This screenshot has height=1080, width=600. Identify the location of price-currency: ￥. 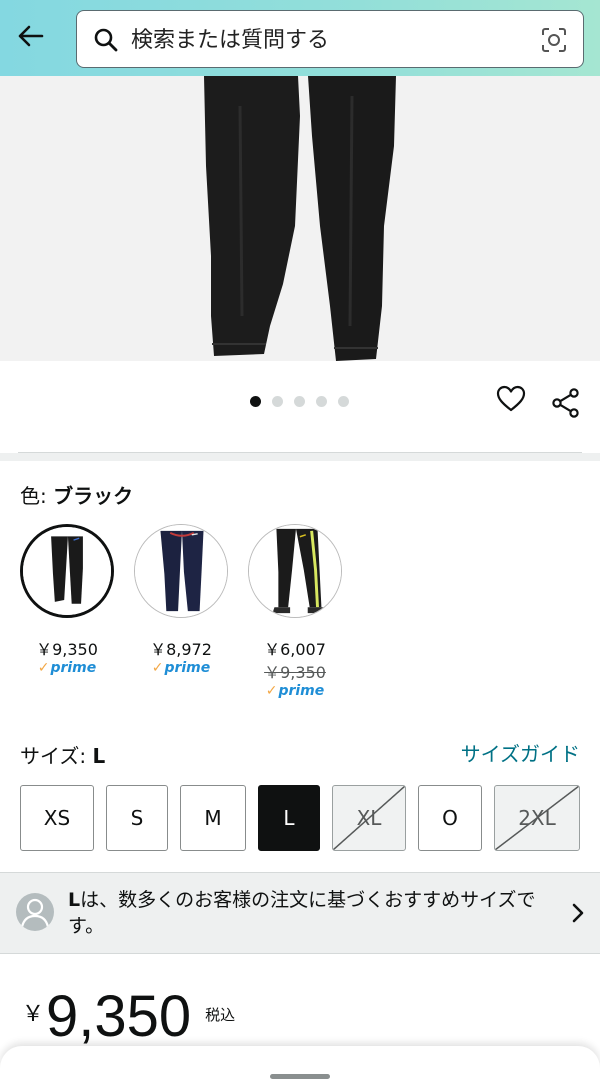
(33, 1014).